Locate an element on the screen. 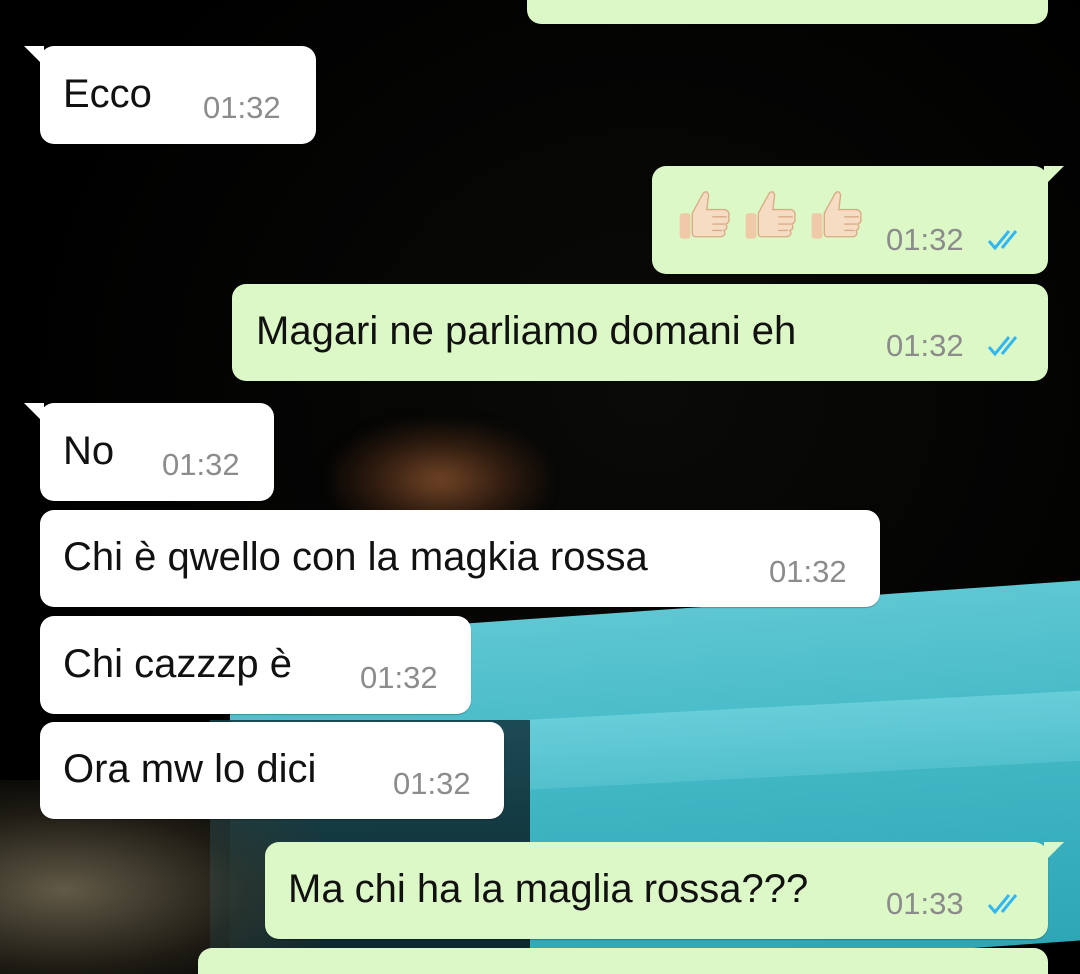 This screenshot has width=1080, height=974. message-bubble-incoming: Chi cazzzp è 01:32 is located at coordinates (255, 665).